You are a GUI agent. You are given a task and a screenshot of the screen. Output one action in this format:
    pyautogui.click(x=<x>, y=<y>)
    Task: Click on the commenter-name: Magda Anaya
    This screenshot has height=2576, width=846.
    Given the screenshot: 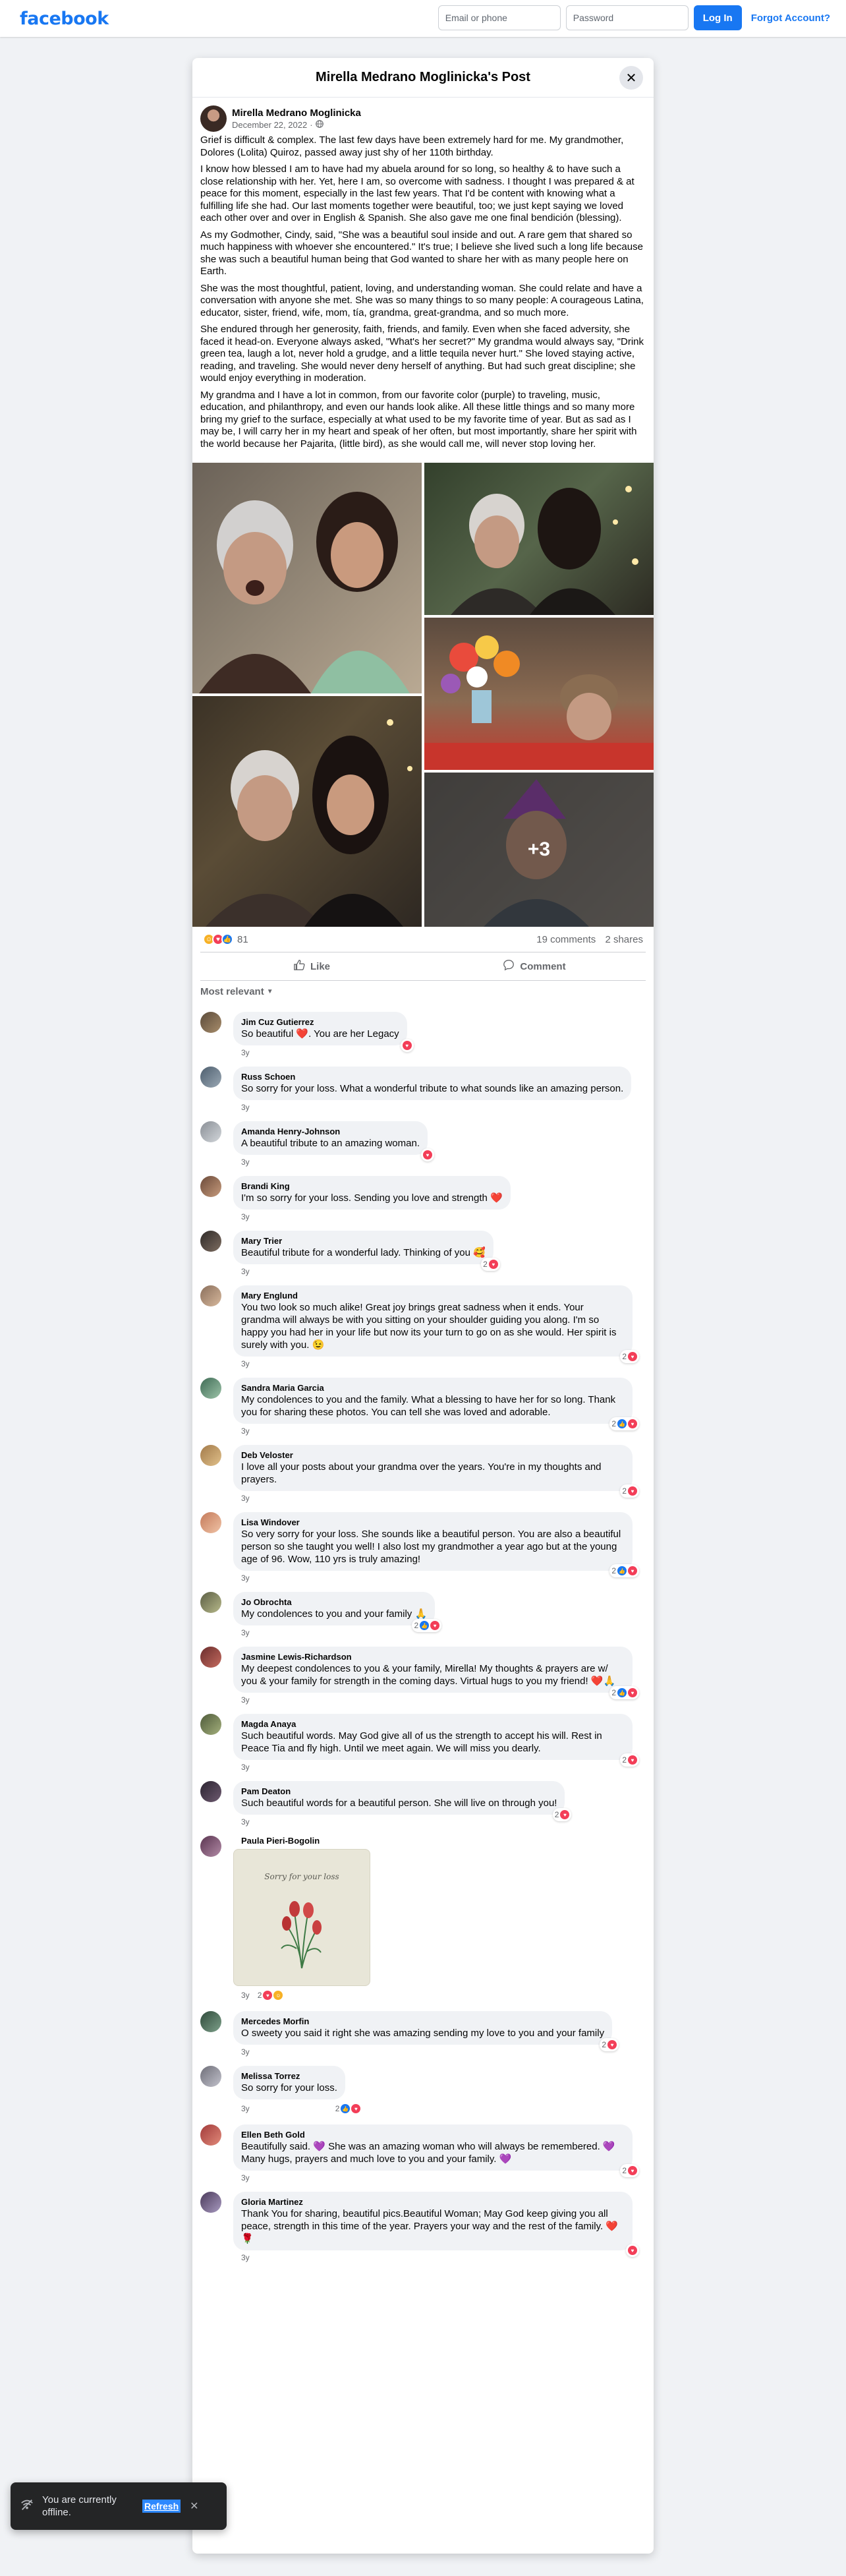 What is the action you would take?
    pyautogui.click(x=433, y=1724)
    